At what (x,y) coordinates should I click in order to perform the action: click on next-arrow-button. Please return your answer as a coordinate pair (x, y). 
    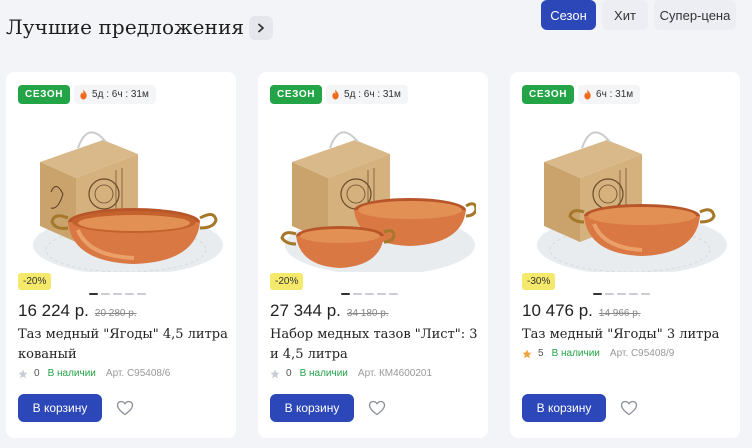
    Looking at the image, I should click on (261, 28).